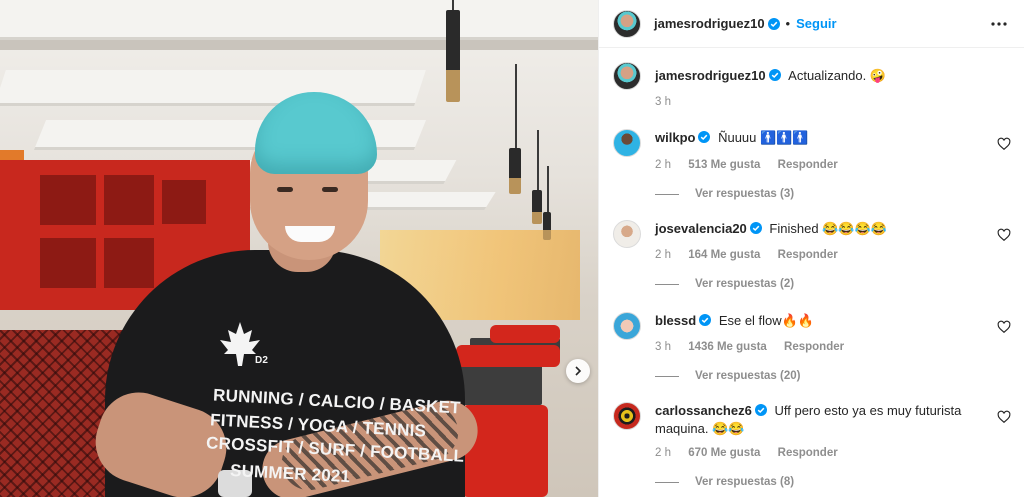 This screenshot has width=1024, height=497. I want to click on more-options-button, so click(999, 24).